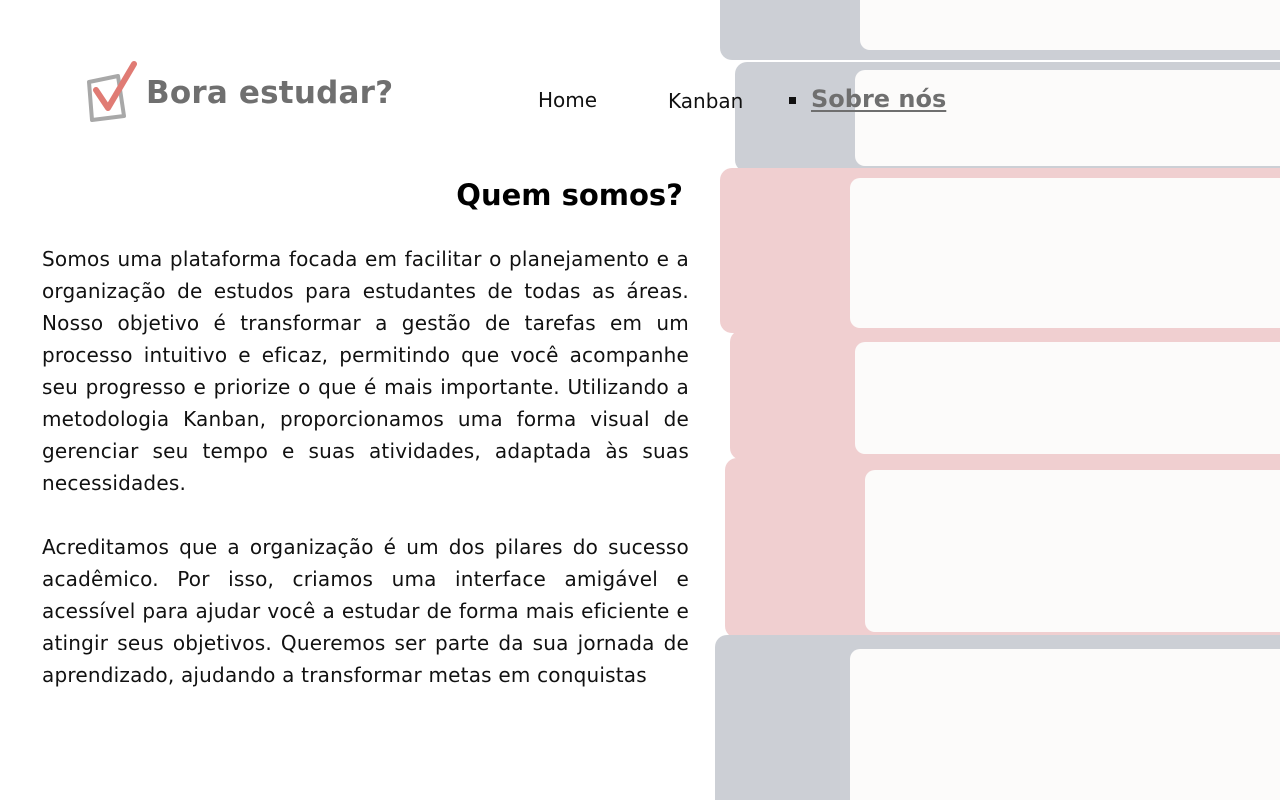 The width and height of the screenshot is (1280, 800). I want to click on nav-sobre-nos-link: Sobre nós, so click(878, 99).